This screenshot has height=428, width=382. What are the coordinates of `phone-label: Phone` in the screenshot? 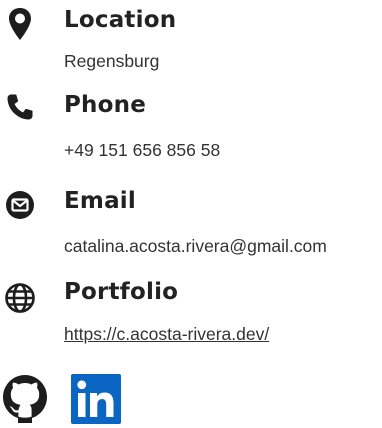 It's located at (105, 105).